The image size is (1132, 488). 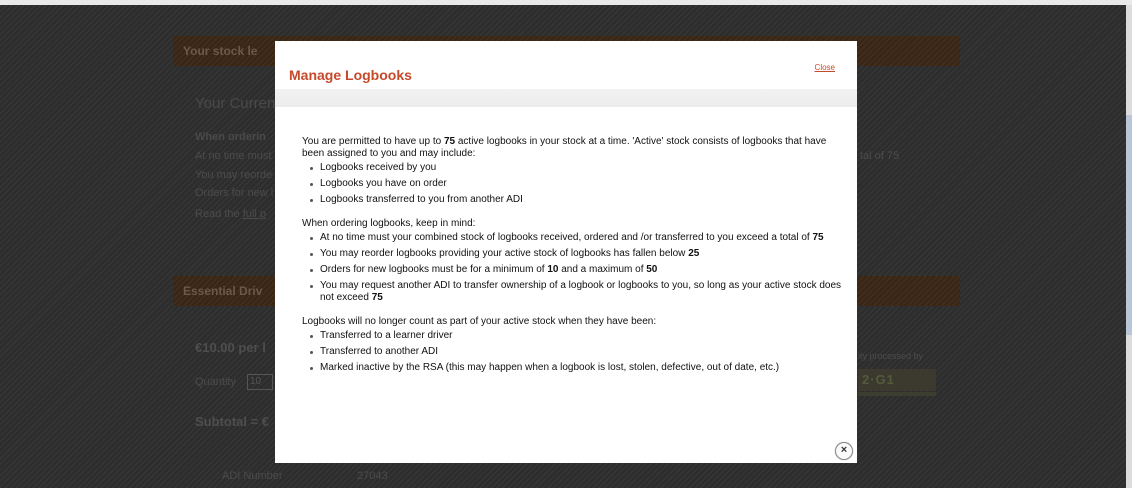 I want to click on processed-by-label: ity processed by, so click(x=891, y=356).